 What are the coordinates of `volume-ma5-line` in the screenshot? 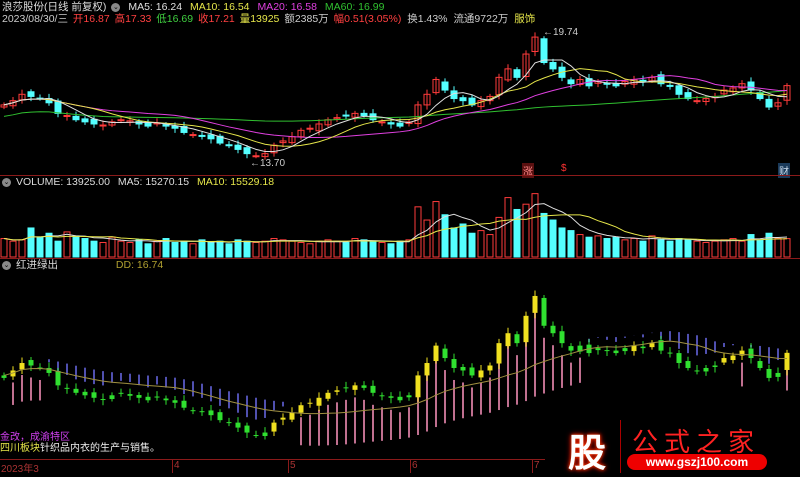 It's located at (395, 223).